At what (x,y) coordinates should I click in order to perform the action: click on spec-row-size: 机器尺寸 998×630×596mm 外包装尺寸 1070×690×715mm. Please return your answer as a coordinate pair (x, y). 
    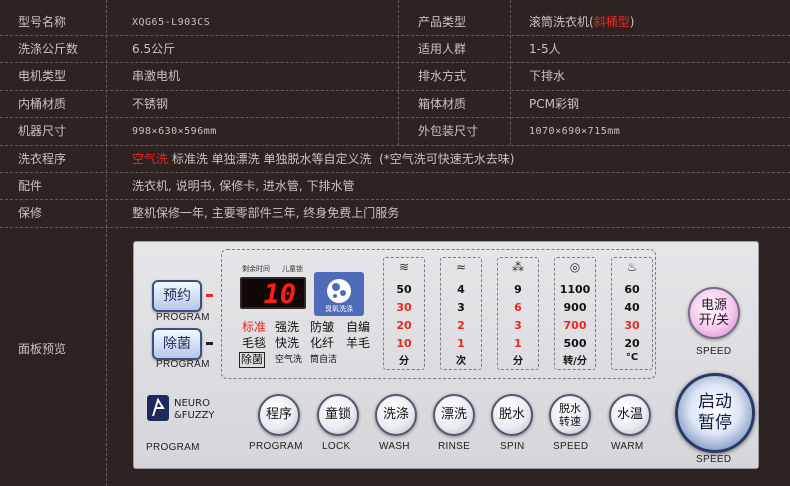
    Looking at the image, I should click on (395, 131).